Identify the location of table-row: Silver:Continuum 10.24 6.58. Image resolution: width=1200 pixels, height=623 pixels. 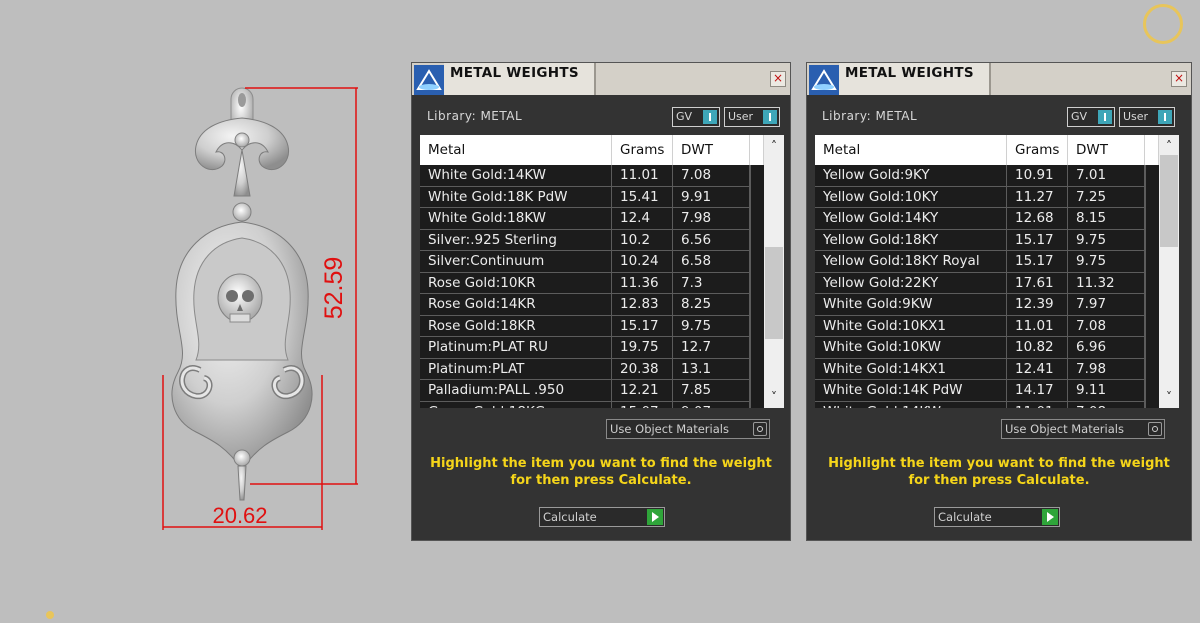
(585, 262).